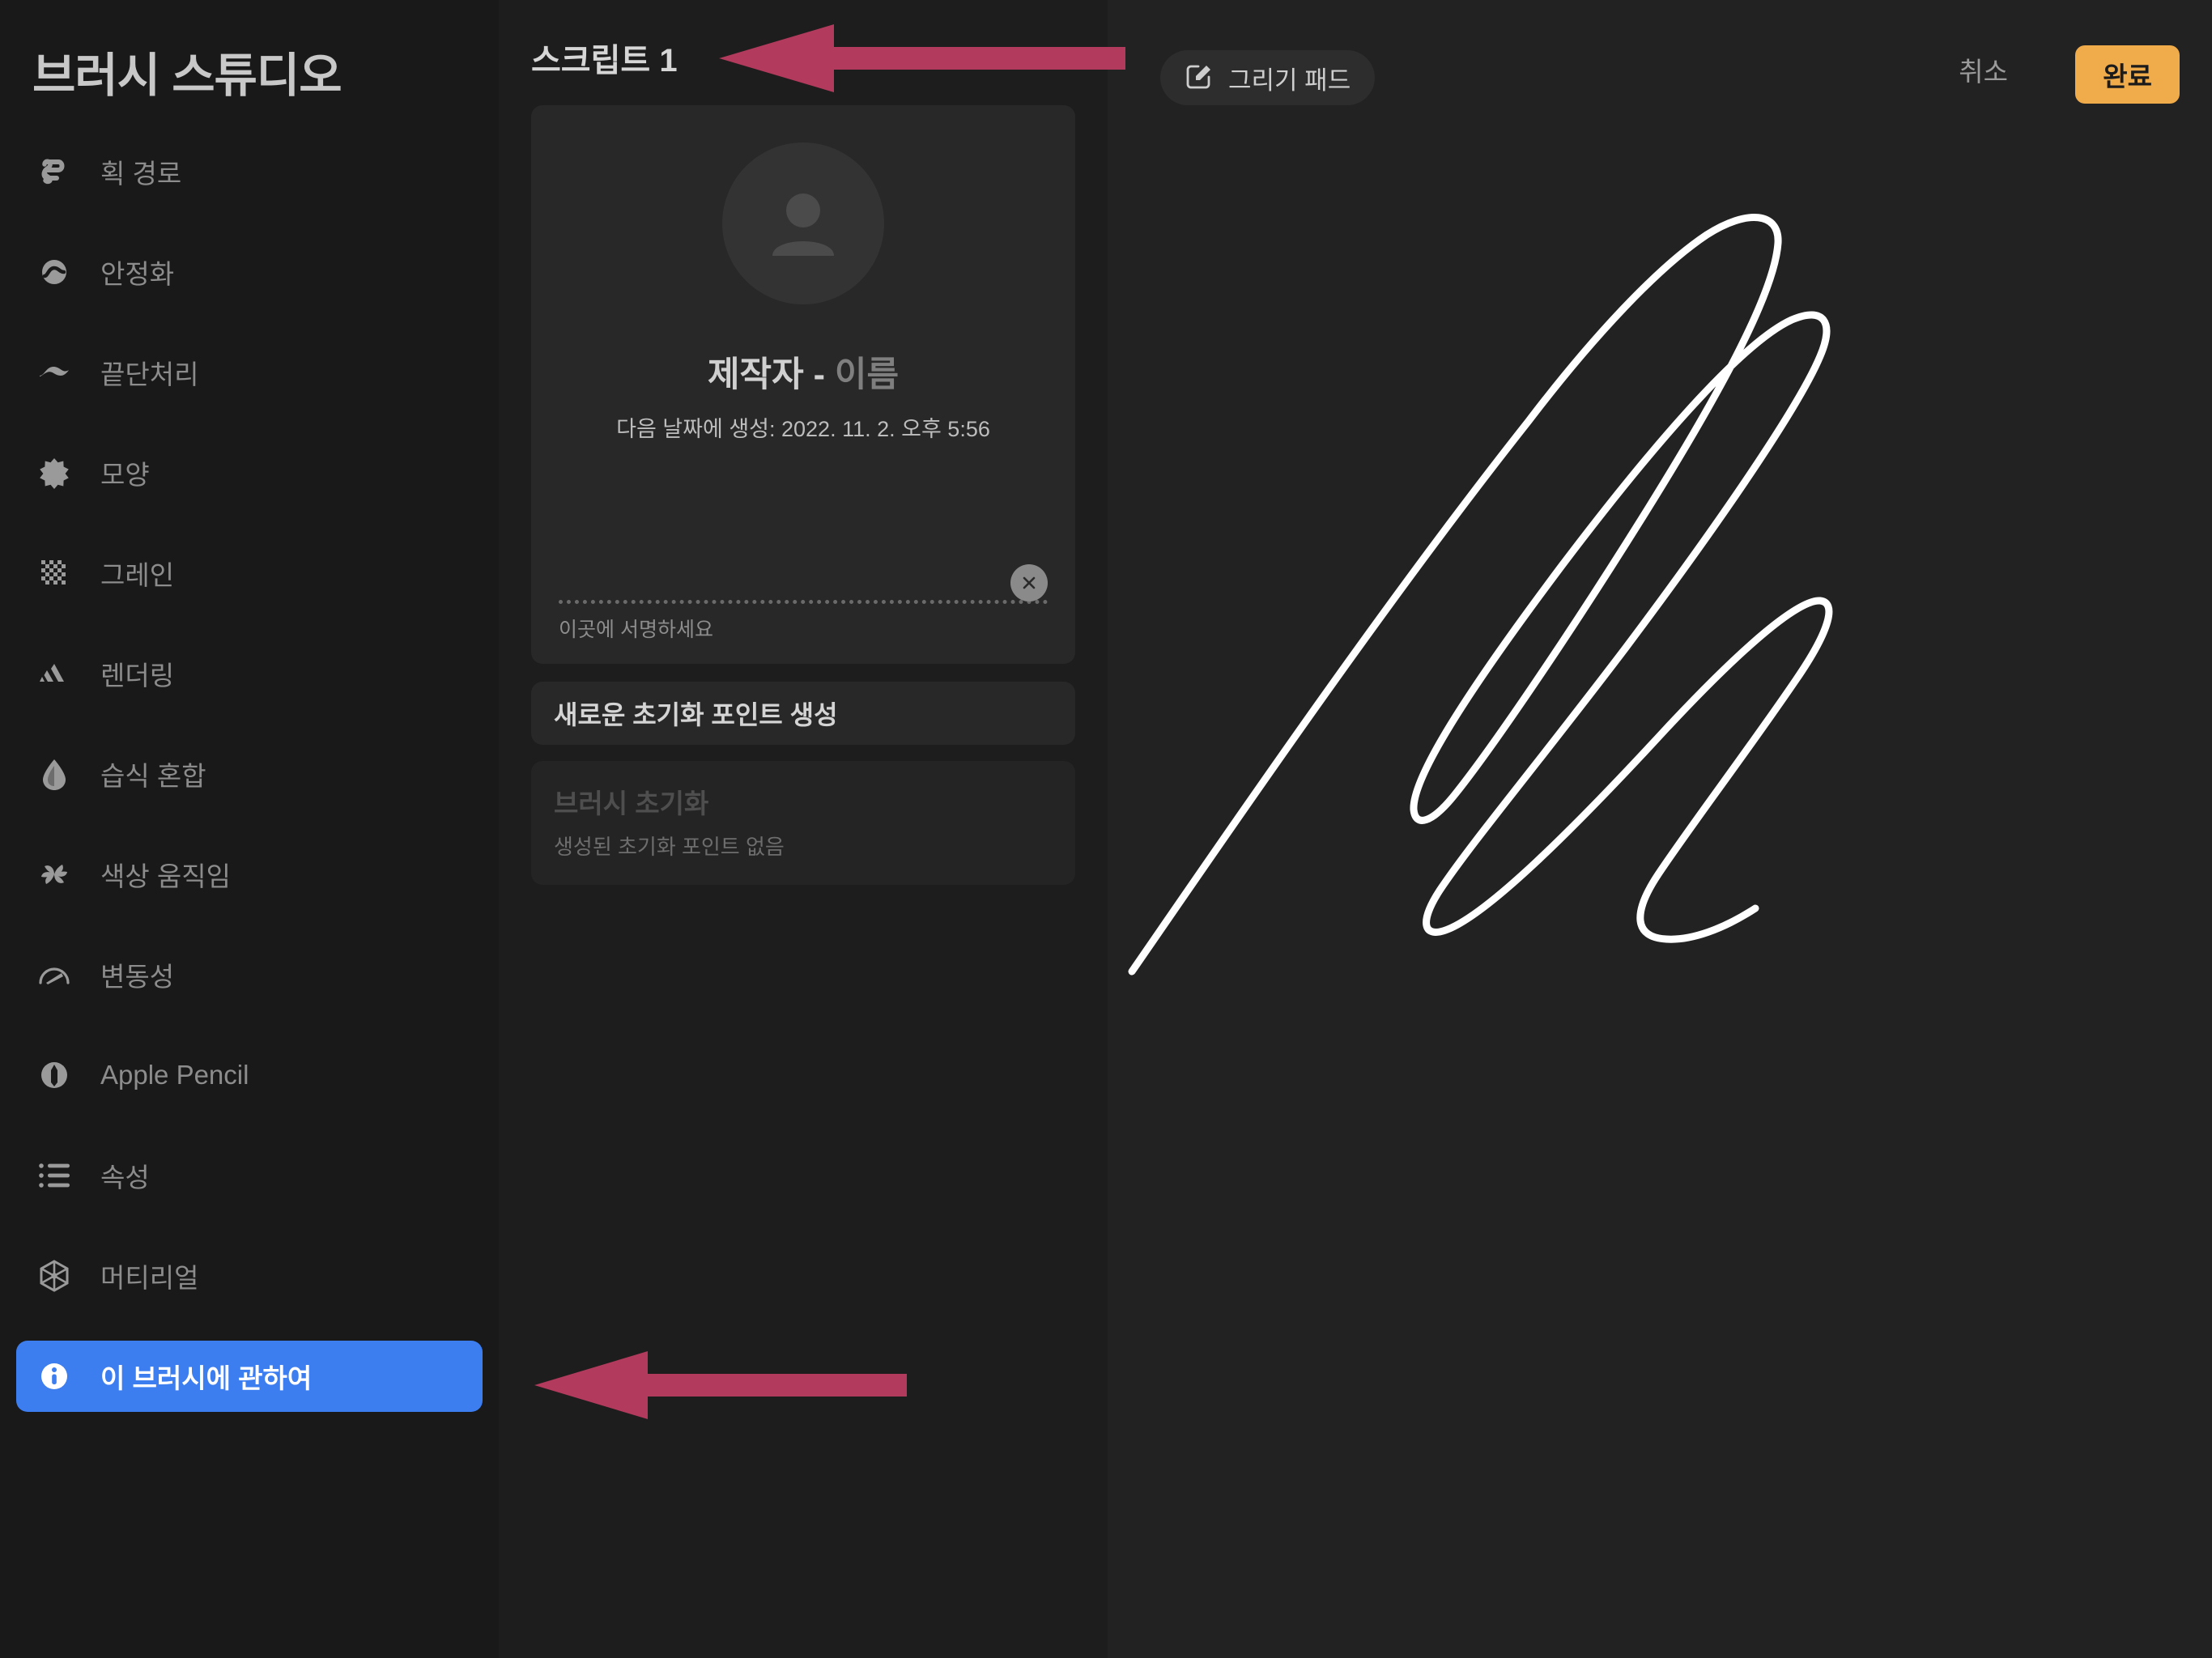 Image resolution: width=2212 pixels, height=1658 pixels. What do you see at coordinates (605, 61) in the screenshot?
I see `script-title: 스크립트 1` at bounding box center [605, 61].